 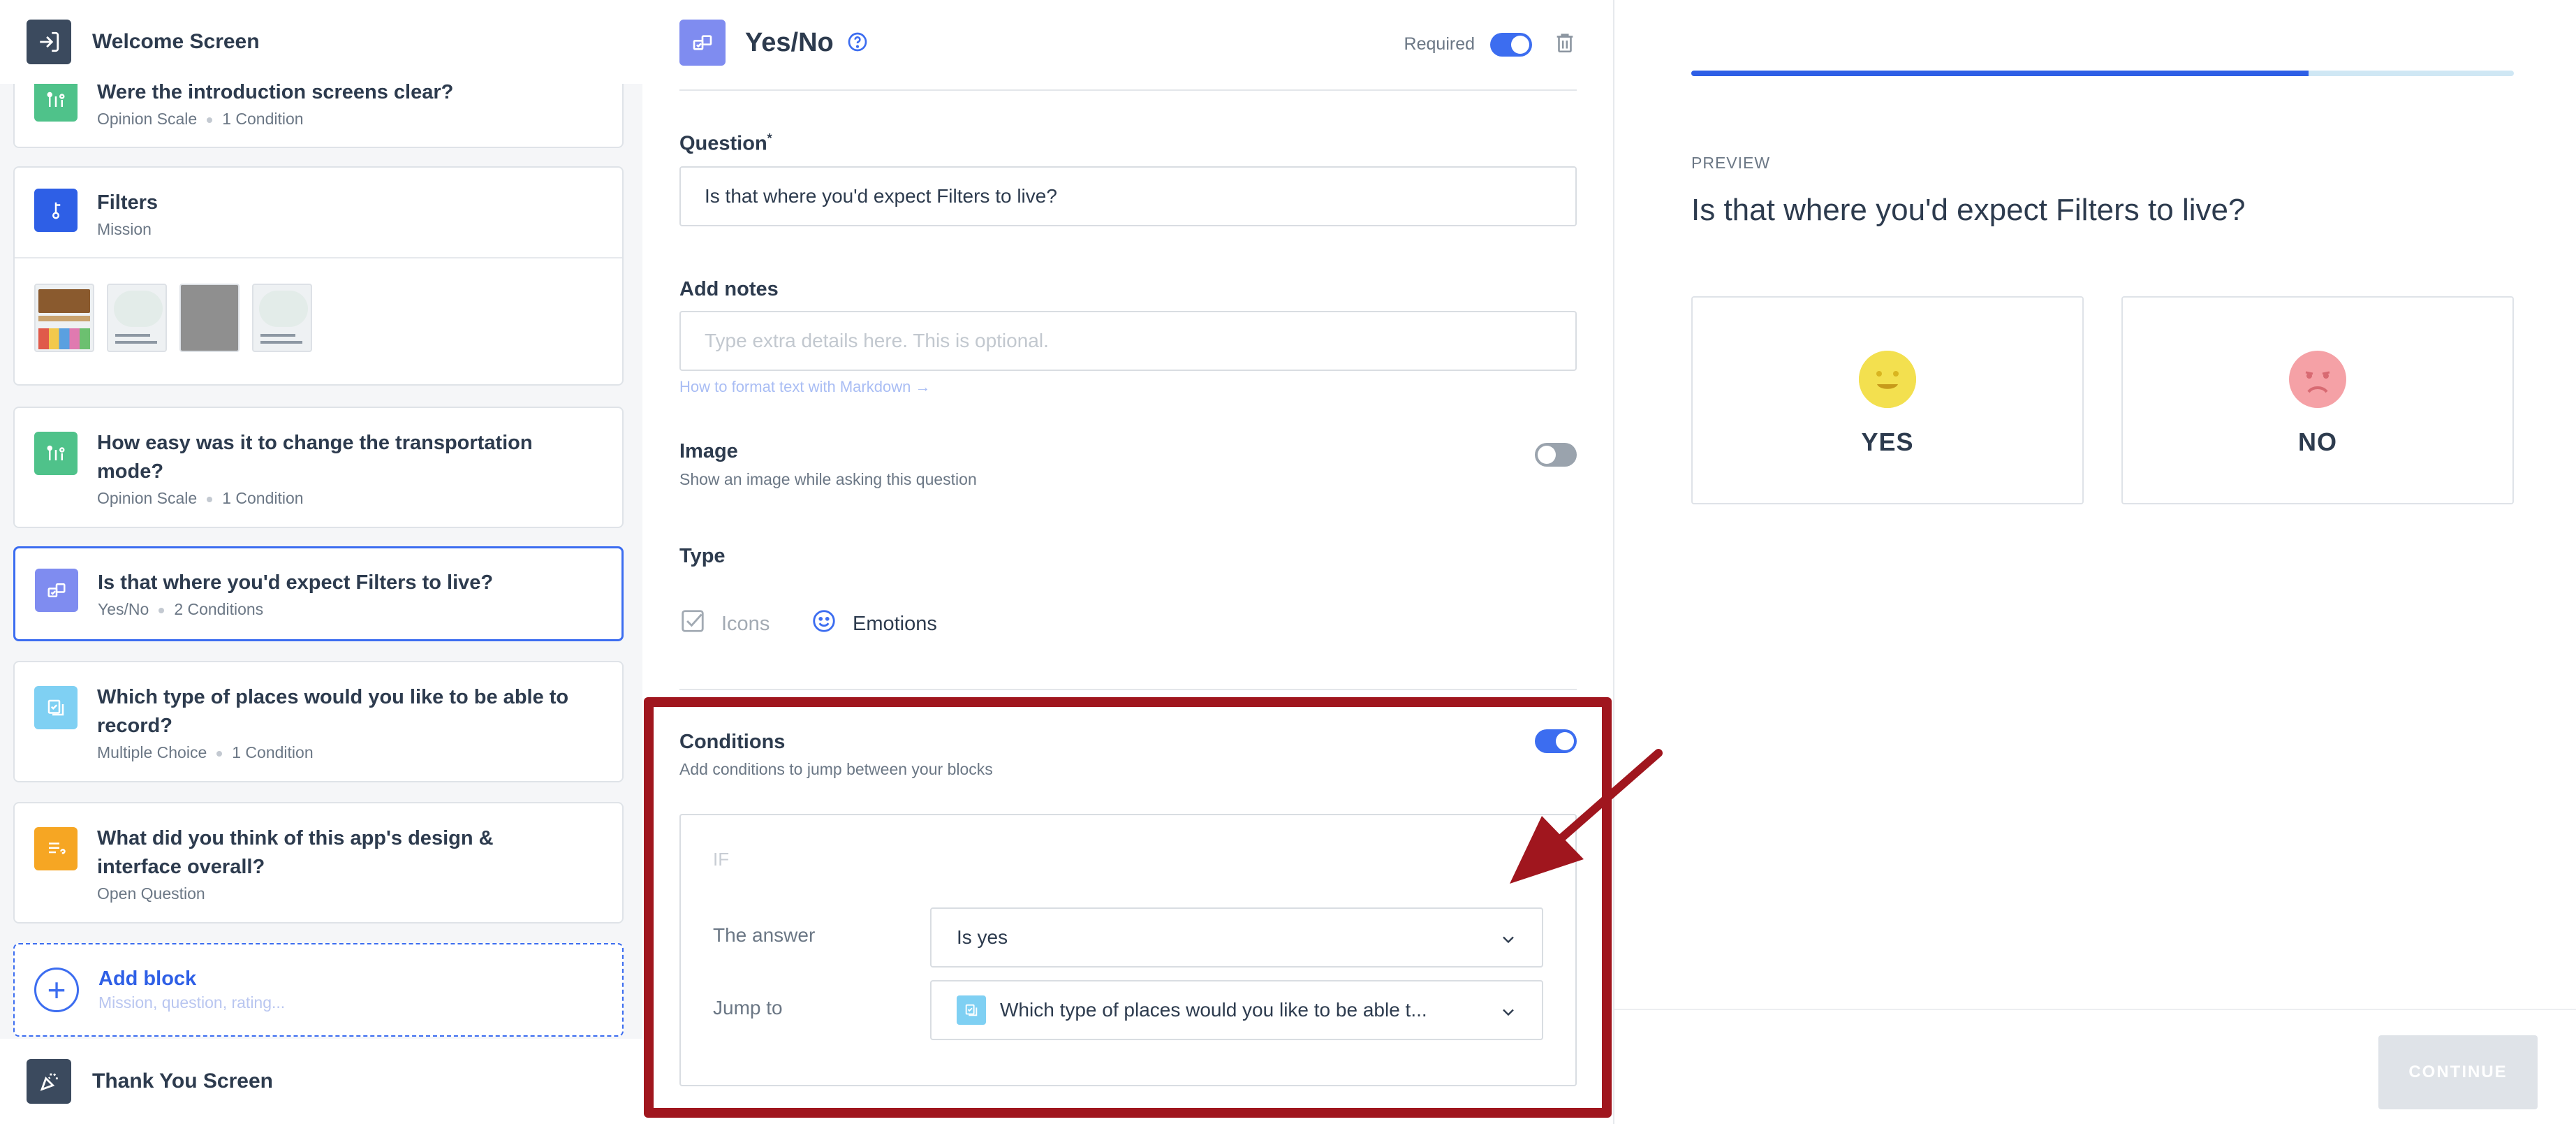 I want to click on required-toggle, so click(x=1511, y=44).